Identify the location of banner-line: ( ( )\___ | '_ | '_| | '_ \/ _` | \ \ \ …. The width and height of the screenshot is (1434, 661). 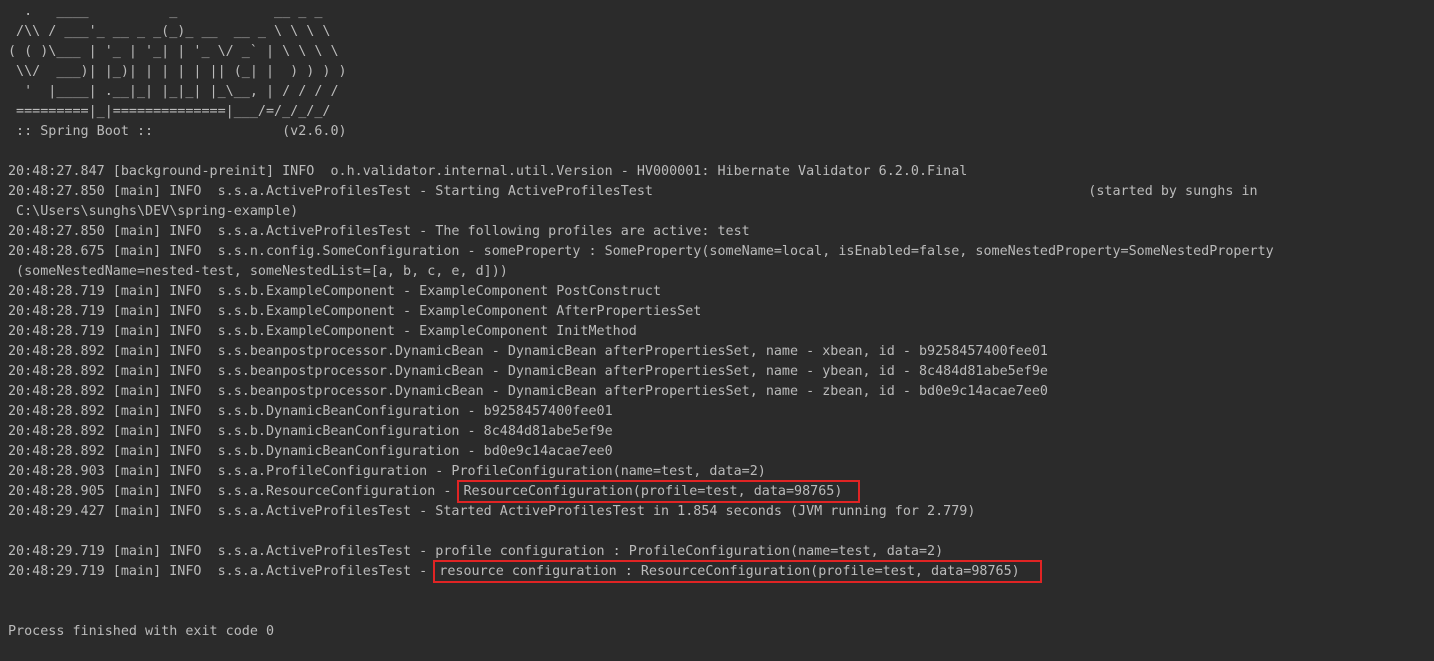
(173, 51).